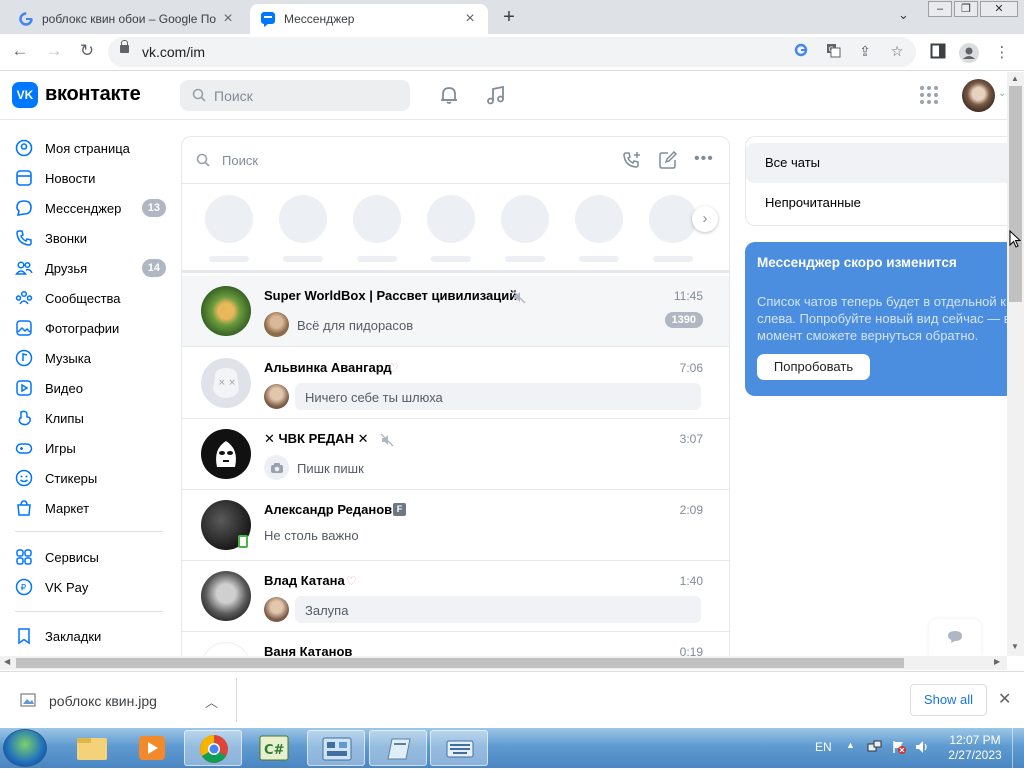 This screenshot has width=1024, height=770. What do you see at coordinates (92, 748) in the screenshot?
I see `explorer-taskbar-icon` at bounding box center [92, 748].